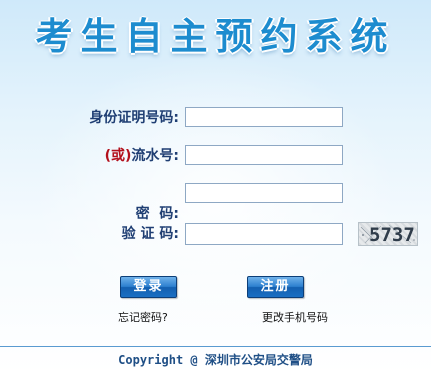 The image size is (431, 374). Describe the element at coordinates (264, 155) in the screenshot. I see `serial-number-input` at that location.